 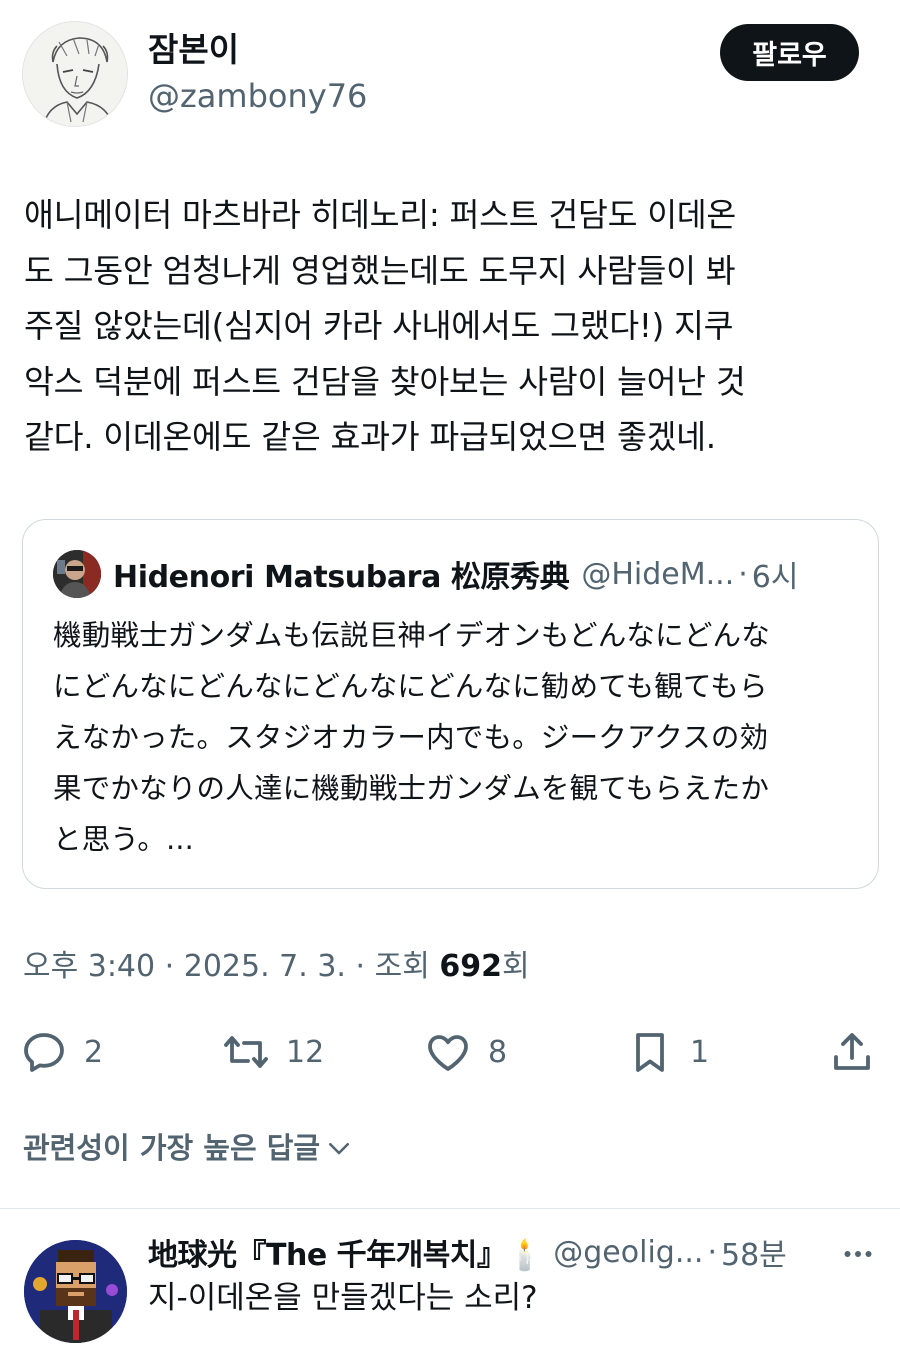 I want to click on reply-count: 2, so click(x=94, y=1052).